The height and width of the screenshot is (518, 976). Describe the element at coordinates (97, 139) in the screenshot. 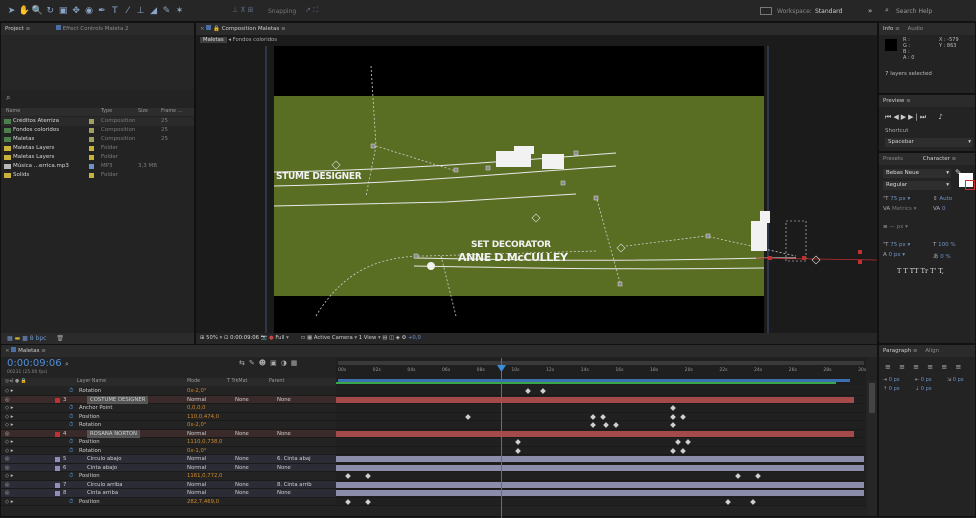

I see `project-item: Maletas Composition 25` at that location.